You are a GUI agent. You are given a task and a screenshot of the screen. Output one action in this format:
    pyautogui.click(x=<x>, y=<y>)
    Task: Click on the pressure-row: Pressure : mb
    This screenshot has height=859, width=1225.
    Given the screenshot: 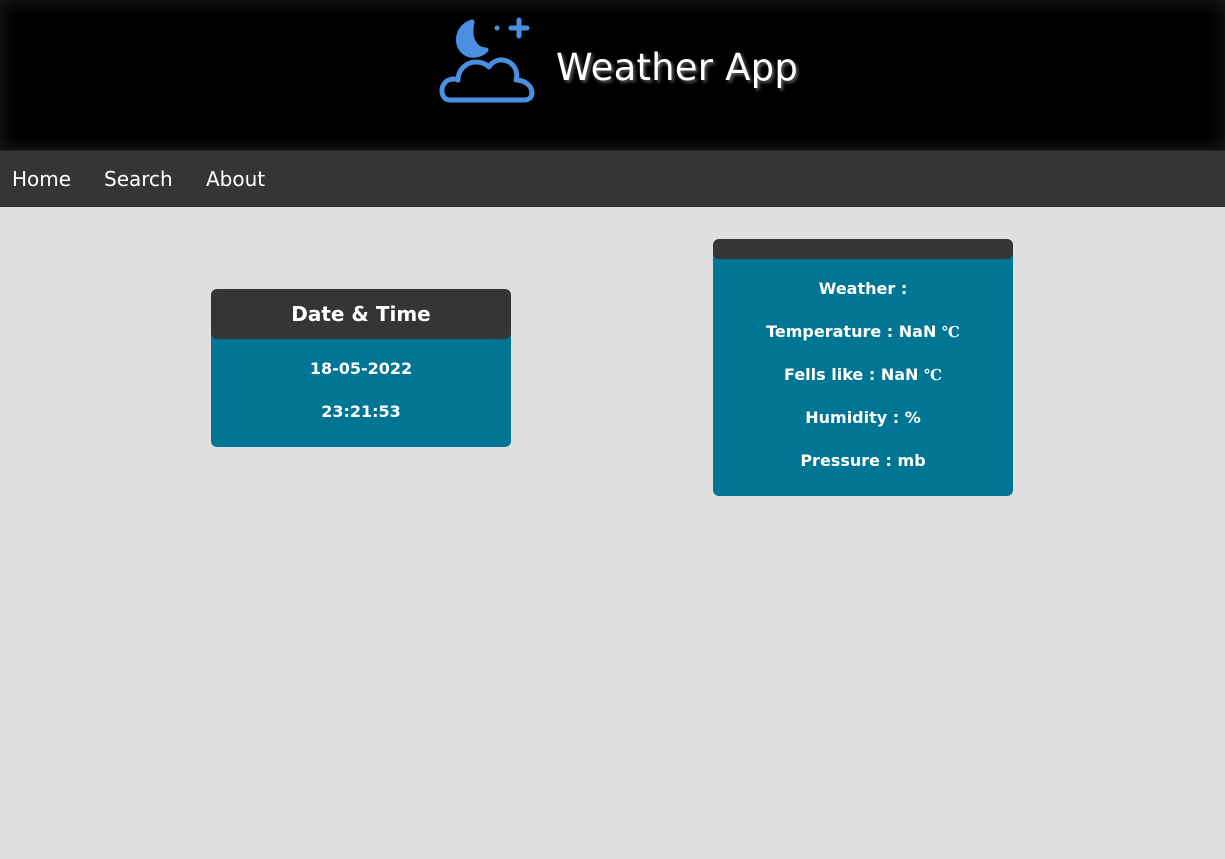 What is the action you would take?
    pyautogui.click(x=863, y=461)
    